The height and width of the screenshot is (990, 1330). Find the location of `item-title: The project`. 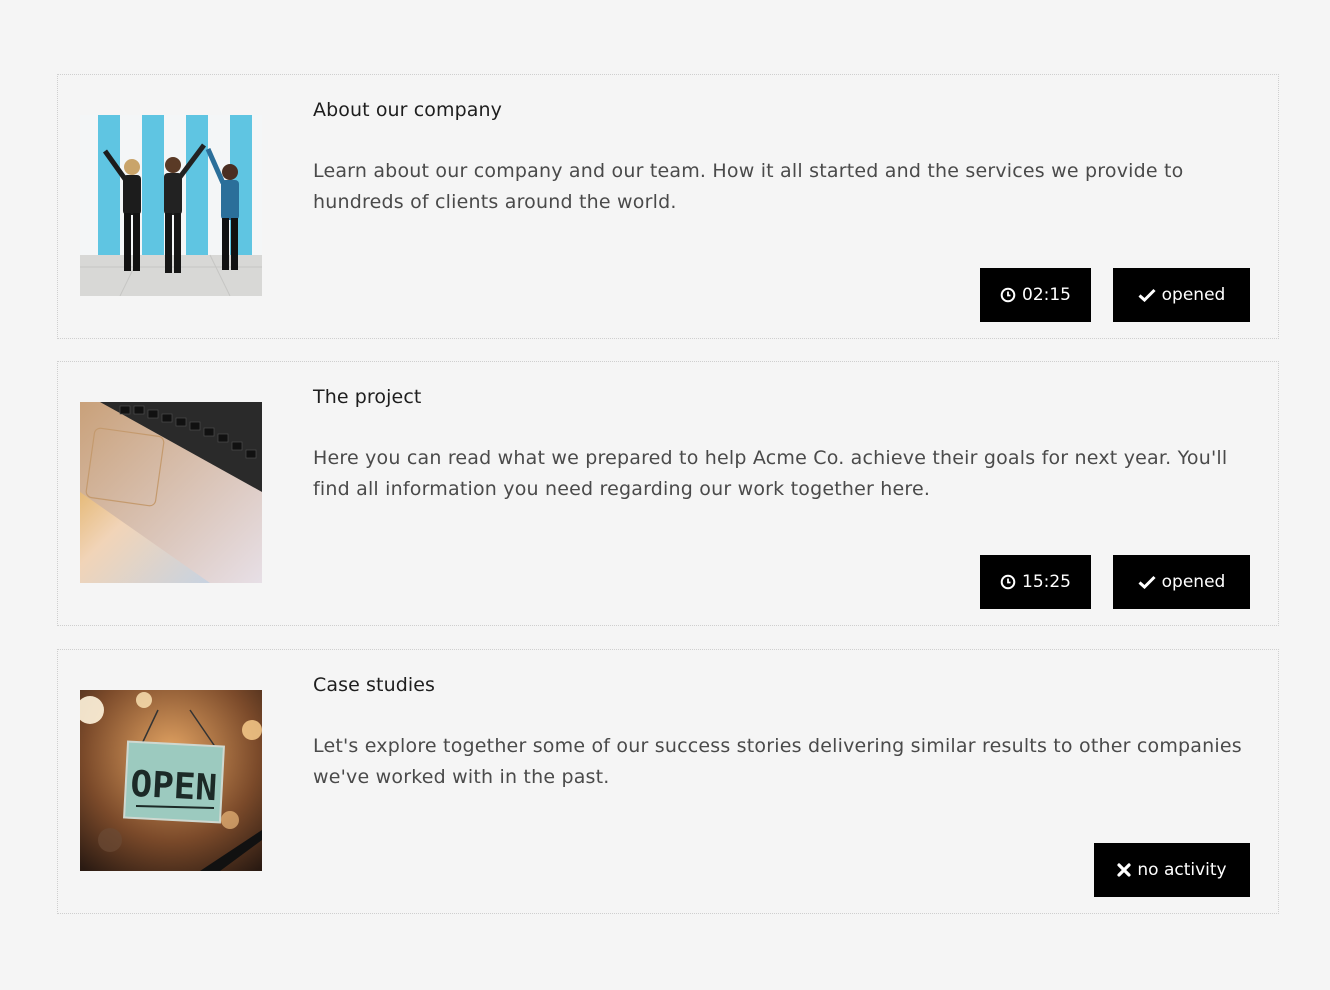

item-title: The project is located at coordinates (367, 397).